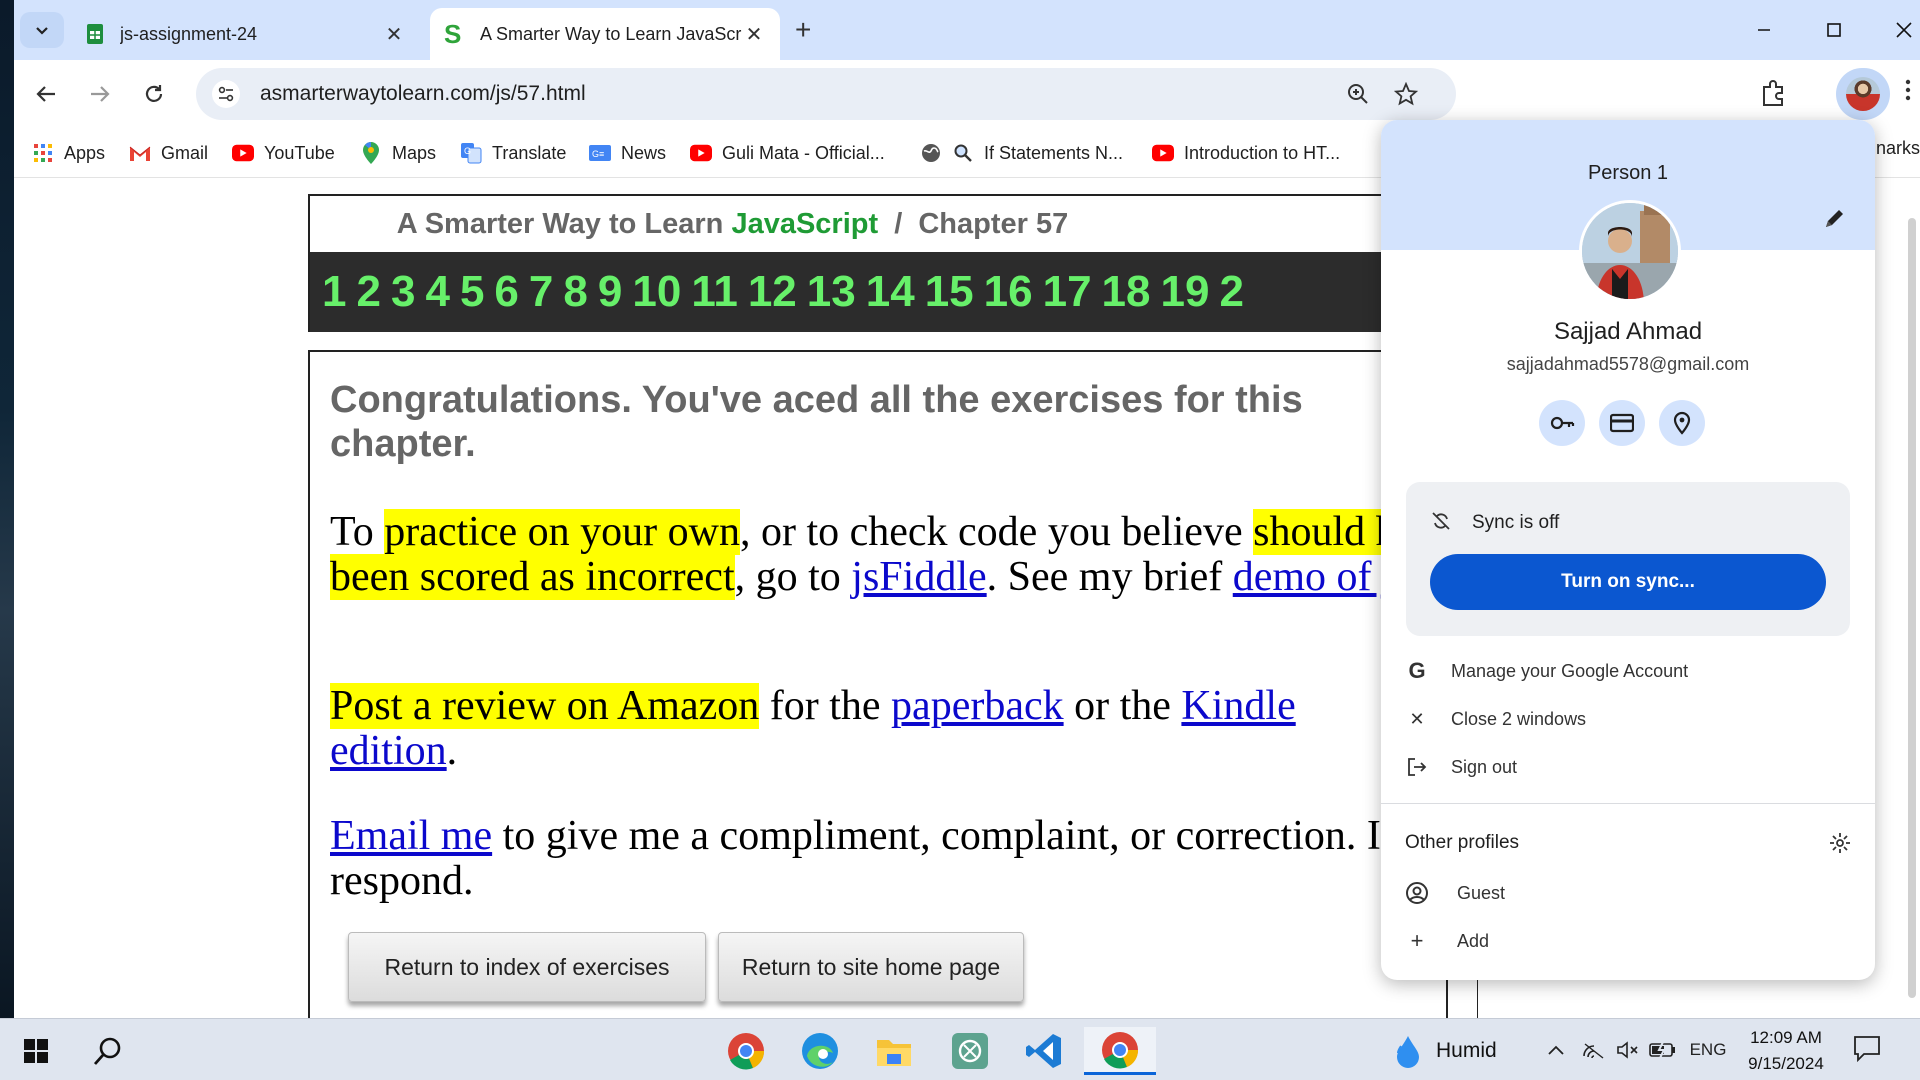  I want to click on chapter-number-link: 1, so click(334, 292).